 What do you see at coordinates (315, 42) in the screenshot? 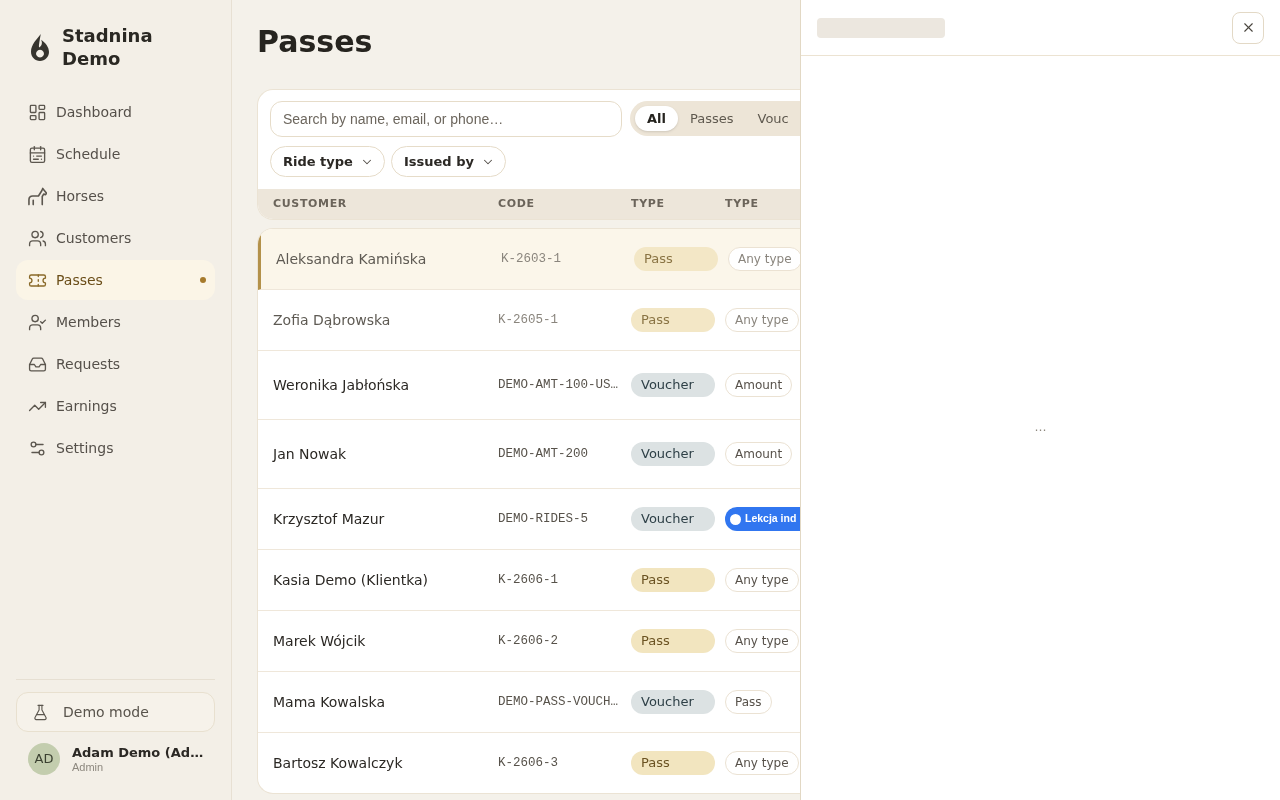
I see `page-title: Passes` at bounding box center [315, 42].